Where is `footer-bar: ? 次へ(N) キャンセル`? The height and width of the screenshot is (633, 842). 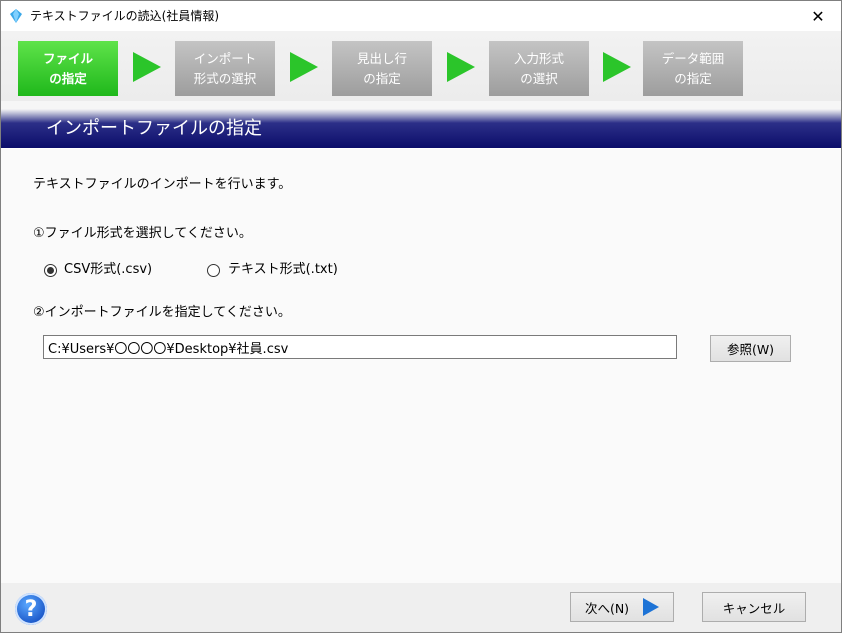
footer-bar: ? 次へ(N) キャンセル is located at coordinates (421, 607).